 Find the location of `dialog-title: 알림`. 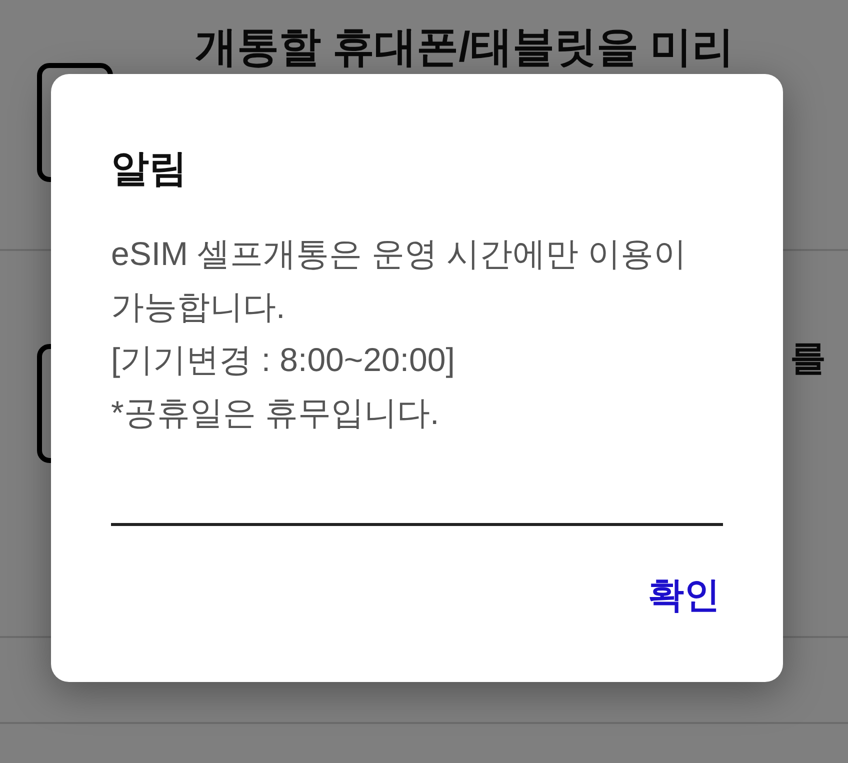

dialog-title: 알림 is located at coordinates (149, 169).